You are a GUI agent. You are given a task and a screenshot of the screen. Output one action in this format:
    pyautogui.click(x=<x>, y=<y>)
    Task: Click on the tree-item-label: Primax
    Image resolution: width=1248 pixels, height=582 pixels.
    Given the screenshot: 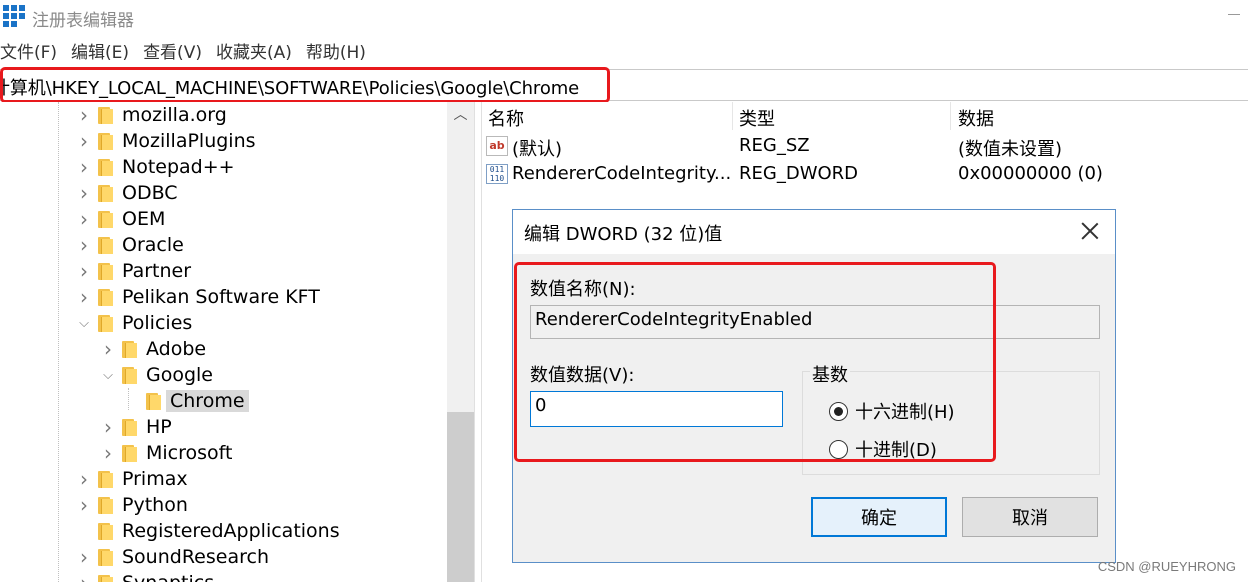 What is the action you would take?
    pyautogui.click(x=155, y=479)
    